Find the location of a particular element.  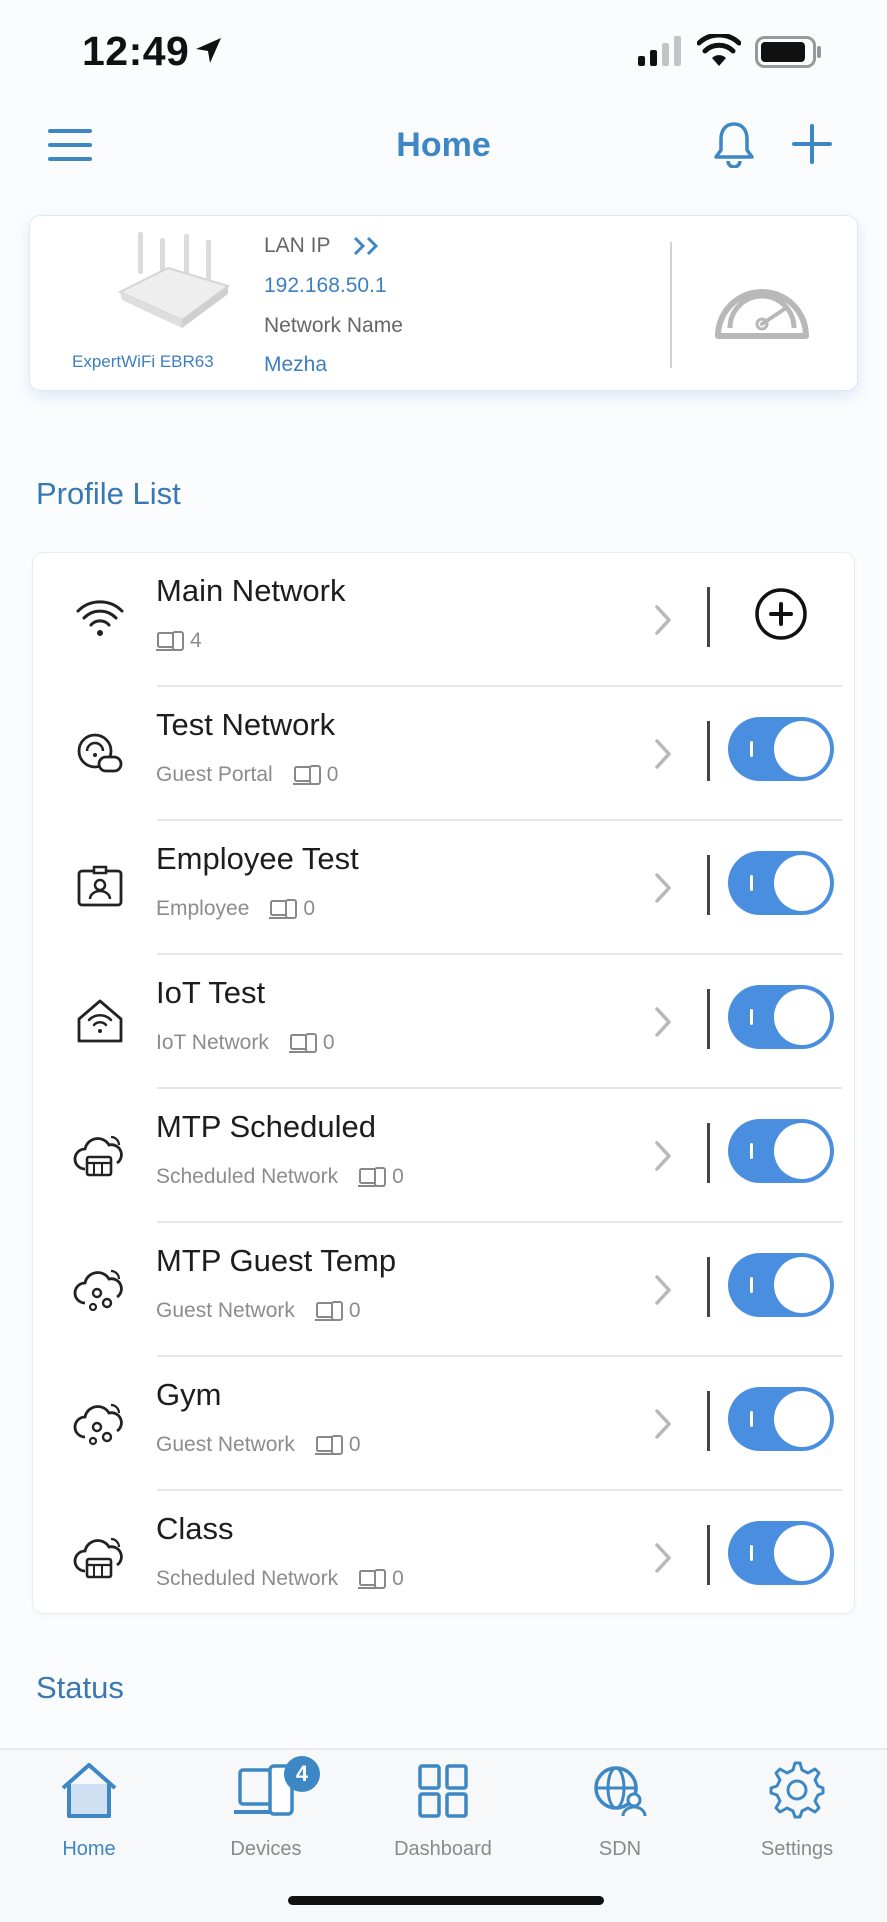

profile-name: Class is located at coordinates (195, 1528).